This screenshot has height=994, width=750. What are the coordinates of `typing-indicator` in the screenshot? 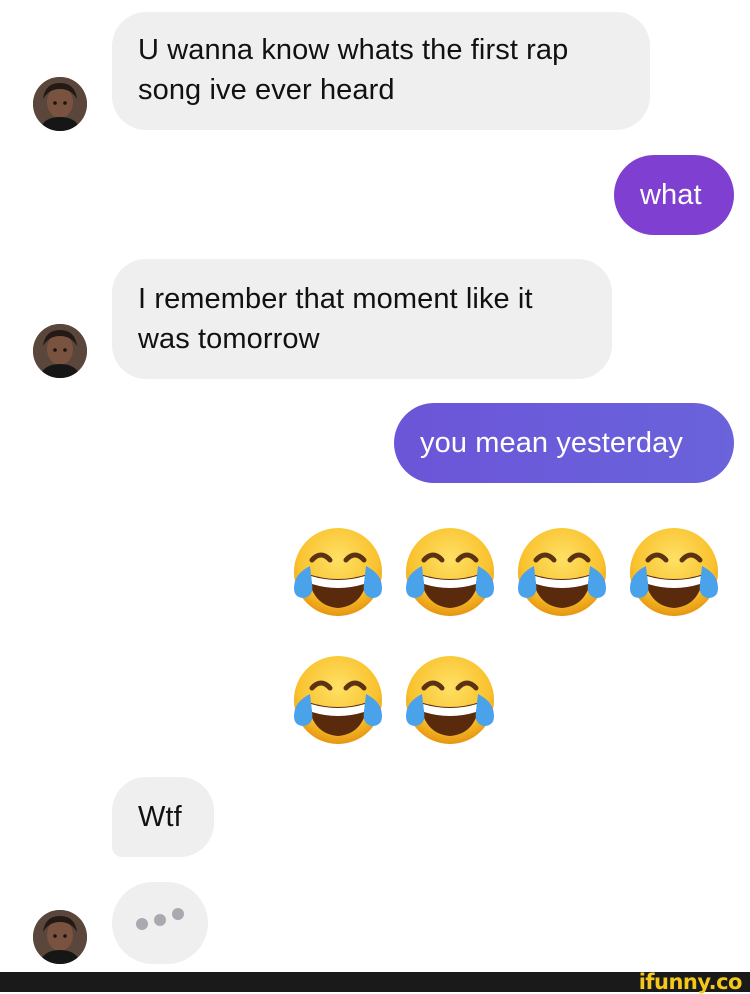 It's located at (160, 923).